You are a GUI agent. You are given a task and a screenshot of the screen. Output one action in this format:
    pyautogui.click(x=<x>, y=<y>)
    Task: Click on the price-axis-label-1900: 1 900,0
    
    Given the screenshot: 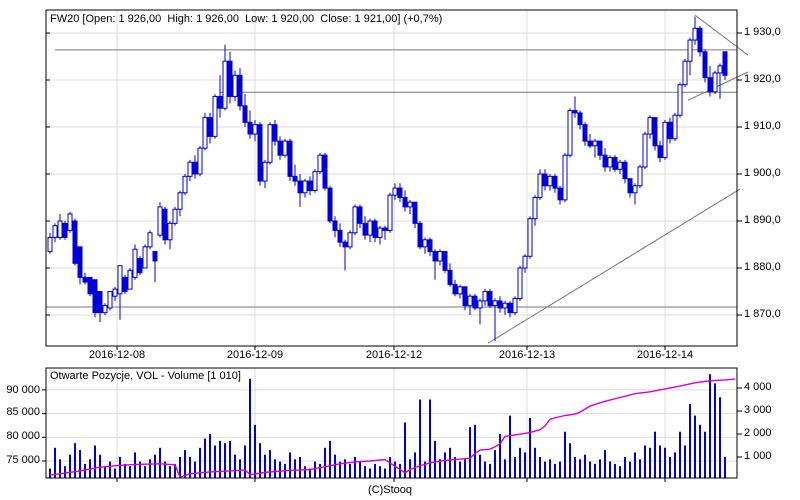 What is the action you would take?
    pyautogui.click(x=762, y=173)
    